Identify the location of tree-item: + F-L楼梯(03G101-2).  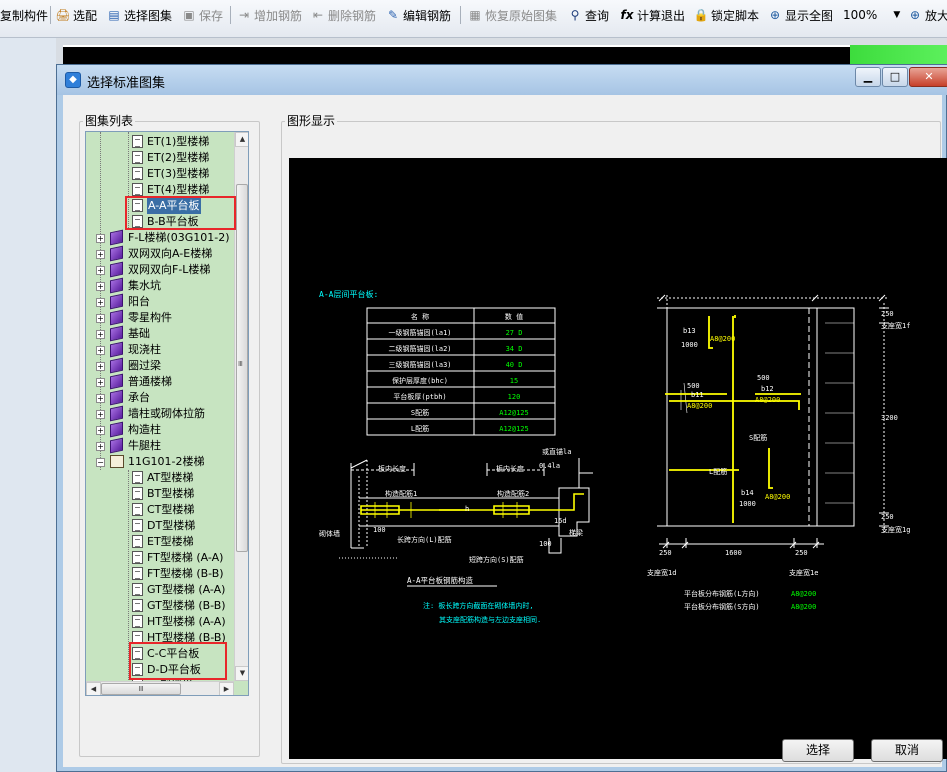
(160, 237).